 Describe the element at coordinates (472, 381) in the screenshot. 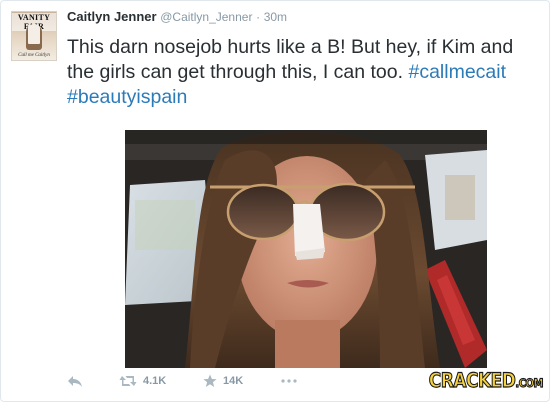

I see `watermark-text: CRACKED` at that location.